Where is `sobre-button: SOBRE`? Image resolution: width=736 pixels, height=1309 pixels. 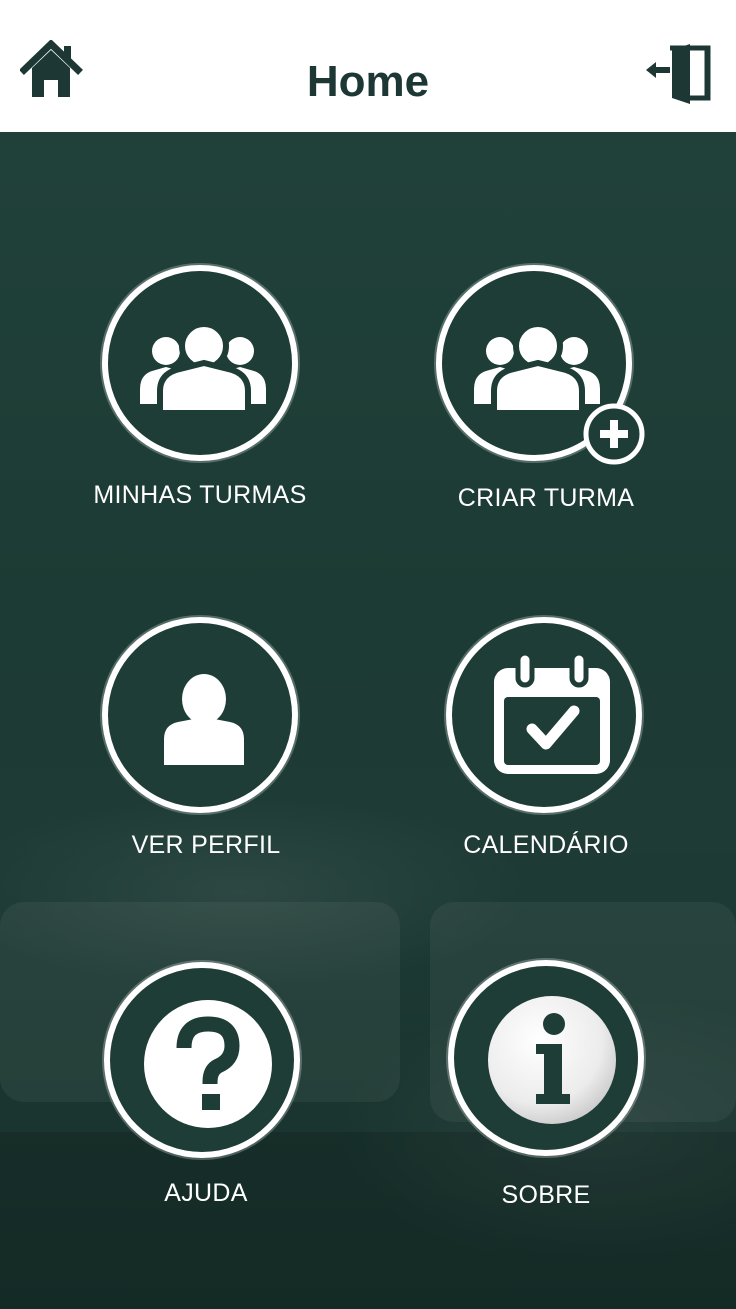 sobre-button: SOBRE is located at coordinates (546, 1088).